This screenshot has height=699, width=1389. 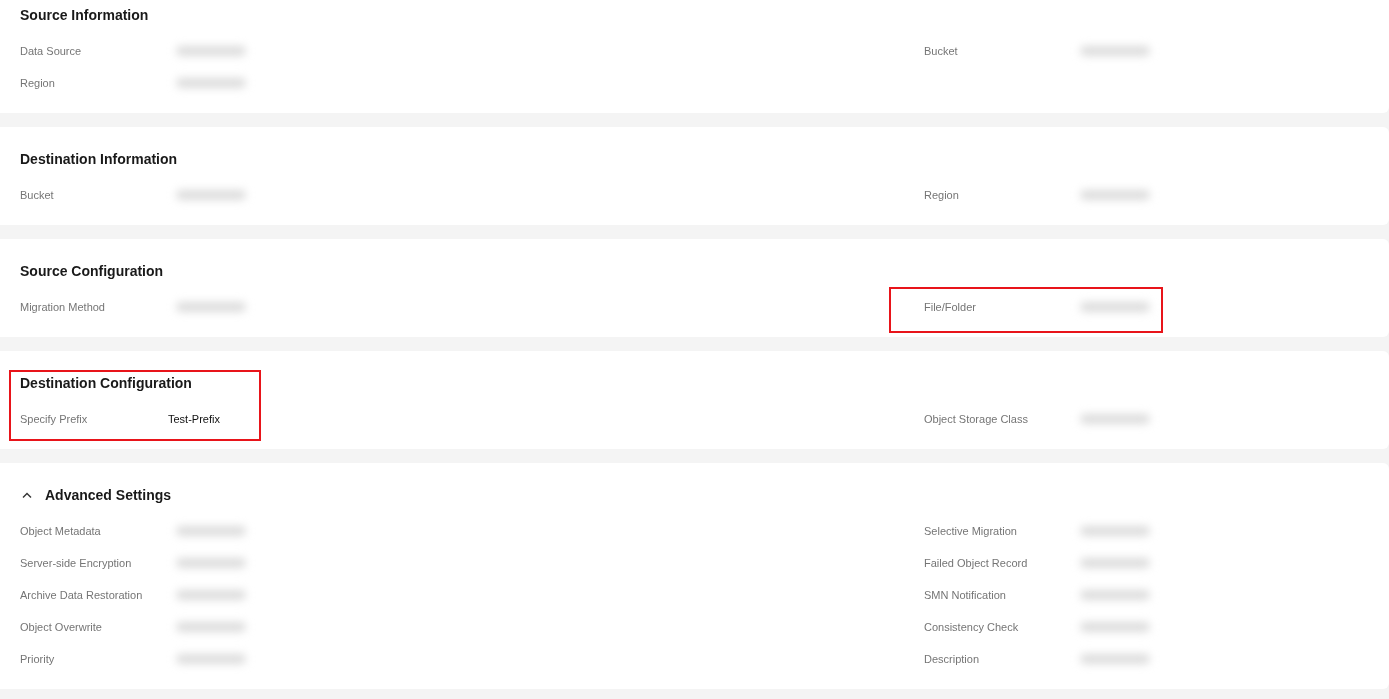 What do you see at coordinates (99, 159) in the screenshot?
I see `section-title: Destination Information` at bounding box center [99, 159].